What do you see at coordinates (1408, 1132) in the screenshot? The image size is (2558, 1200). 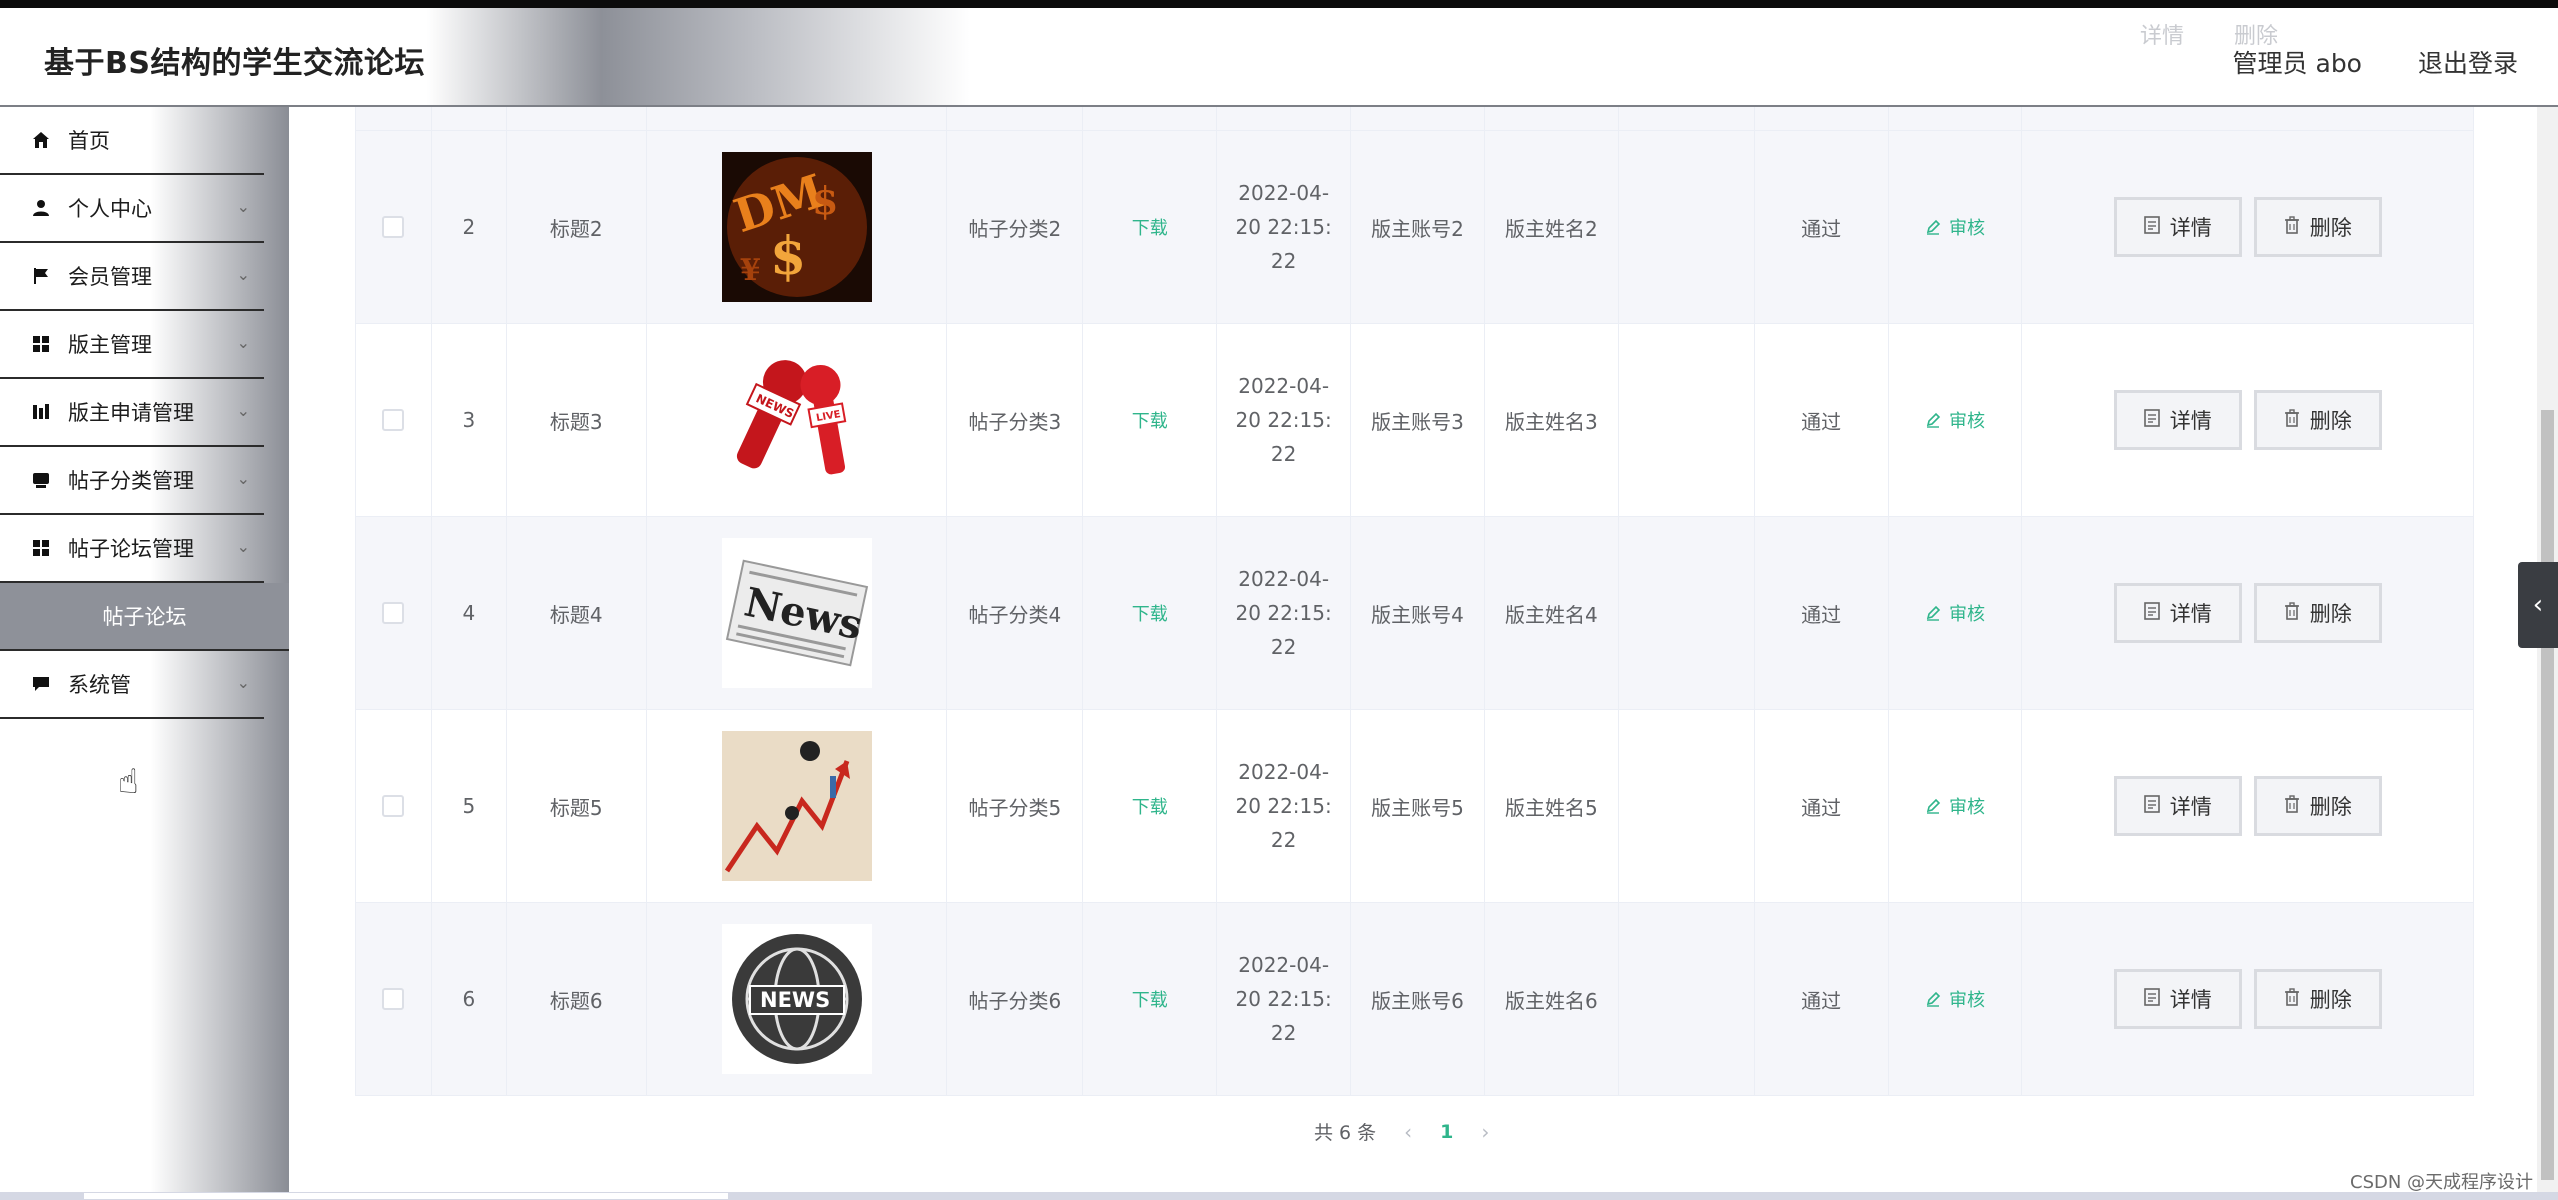 I see `prev-page-icon: ‹` at bounding box center [1408, 1132].